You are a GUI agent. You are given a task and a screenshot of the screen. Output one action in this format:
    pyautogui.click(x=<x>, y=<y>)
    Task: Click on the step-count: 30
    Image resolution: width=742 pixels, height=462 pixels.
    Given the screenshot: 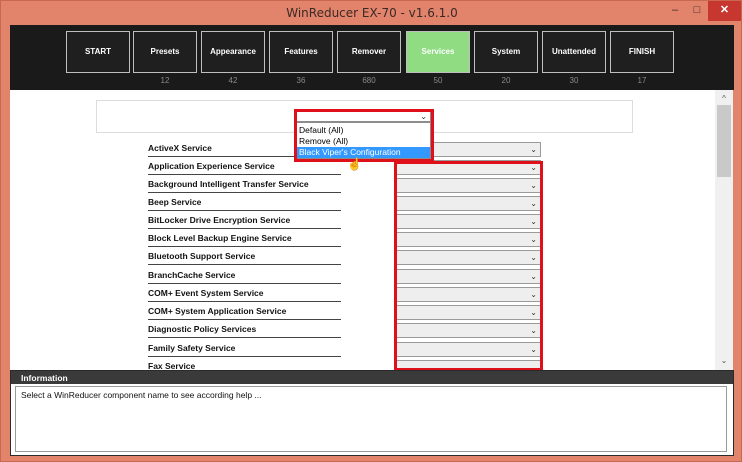 What is the action you would take?
    pyautogui.click(x=574, y=80)
    